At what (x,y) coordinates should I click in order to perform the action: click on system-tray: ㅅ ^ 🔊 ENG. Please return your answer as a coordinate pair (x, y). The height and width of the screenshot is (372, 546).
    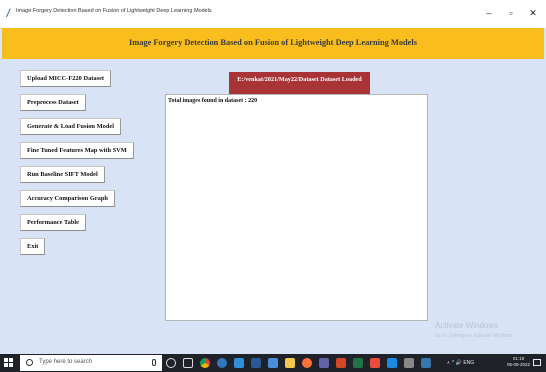
    Looking at the image, I should click on (460, 362).